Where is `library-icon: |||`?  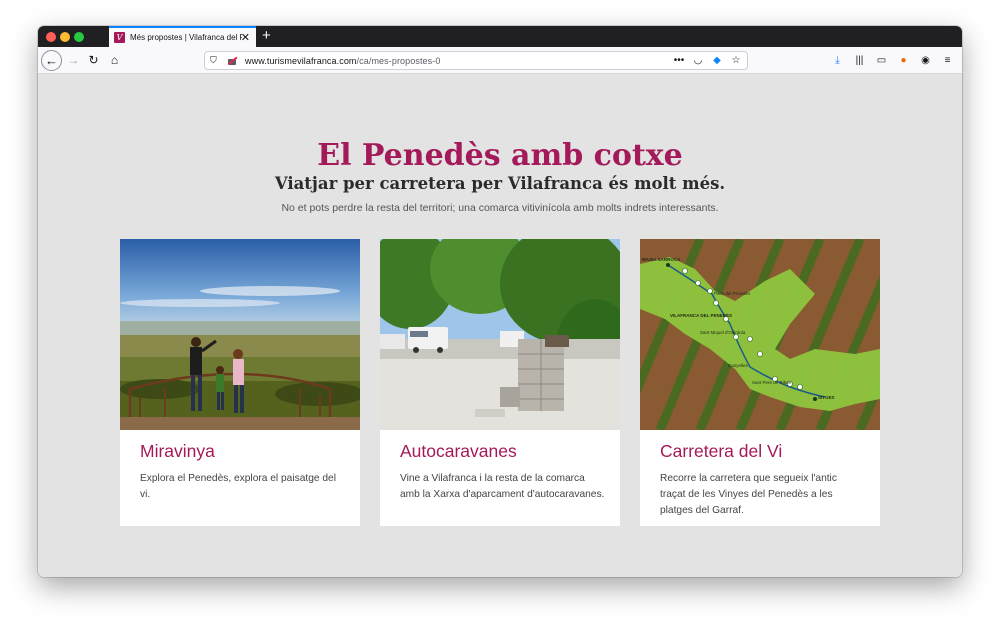
library-icon: ||| is located at coordinates (859, 60).